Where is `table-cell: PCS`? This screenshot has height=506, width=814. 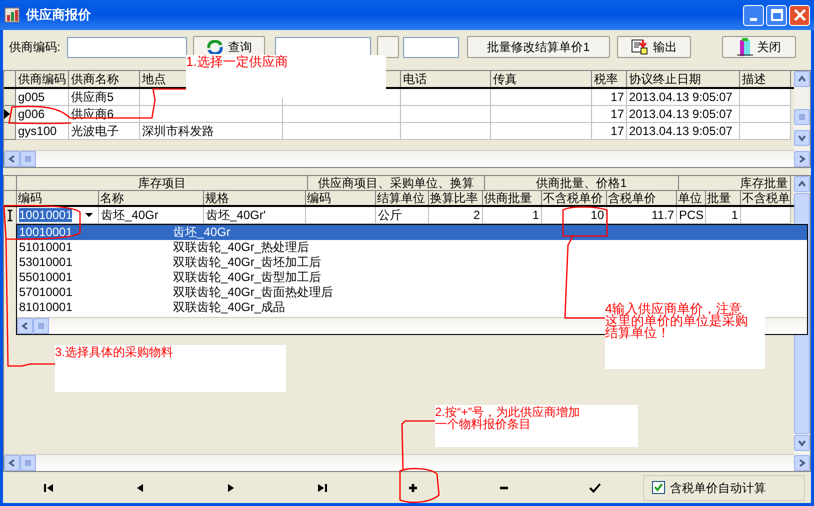 table-cell: PCS is located at coordinates (691, 215).